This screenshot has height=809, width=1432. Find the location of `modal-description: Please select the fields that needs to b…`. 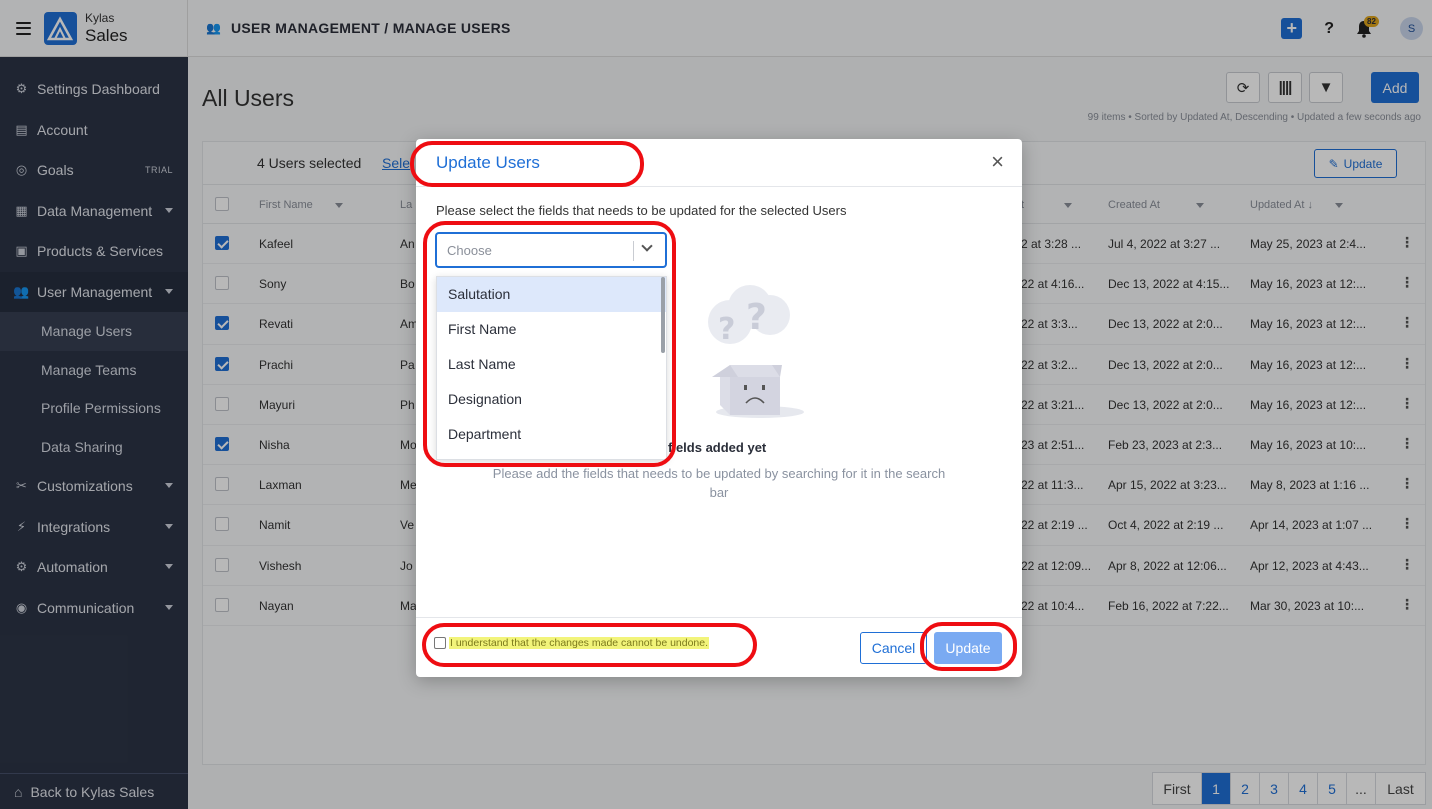

modal-description: Please select the fields that needs to b… is located at coordinates (641, 210).